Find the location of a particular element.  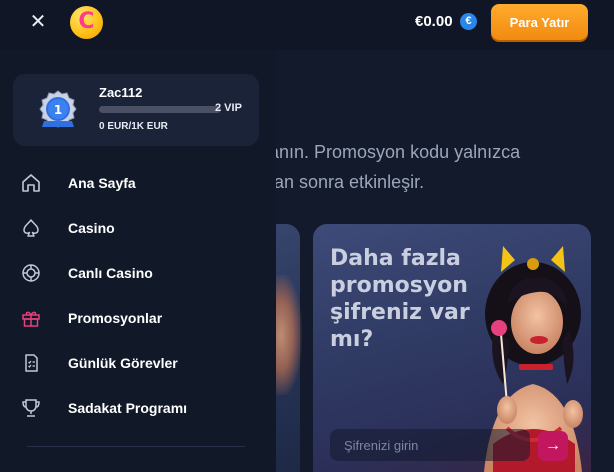

sidebar-item-label: Canlı Casino is located at coordinates (110, 273).